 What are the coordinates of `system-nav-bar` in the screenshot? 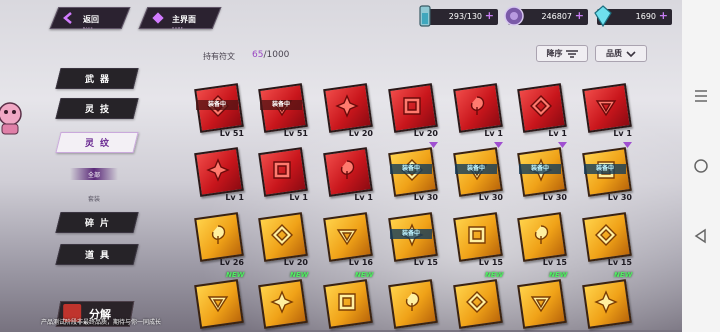 It's located at (701, 166).